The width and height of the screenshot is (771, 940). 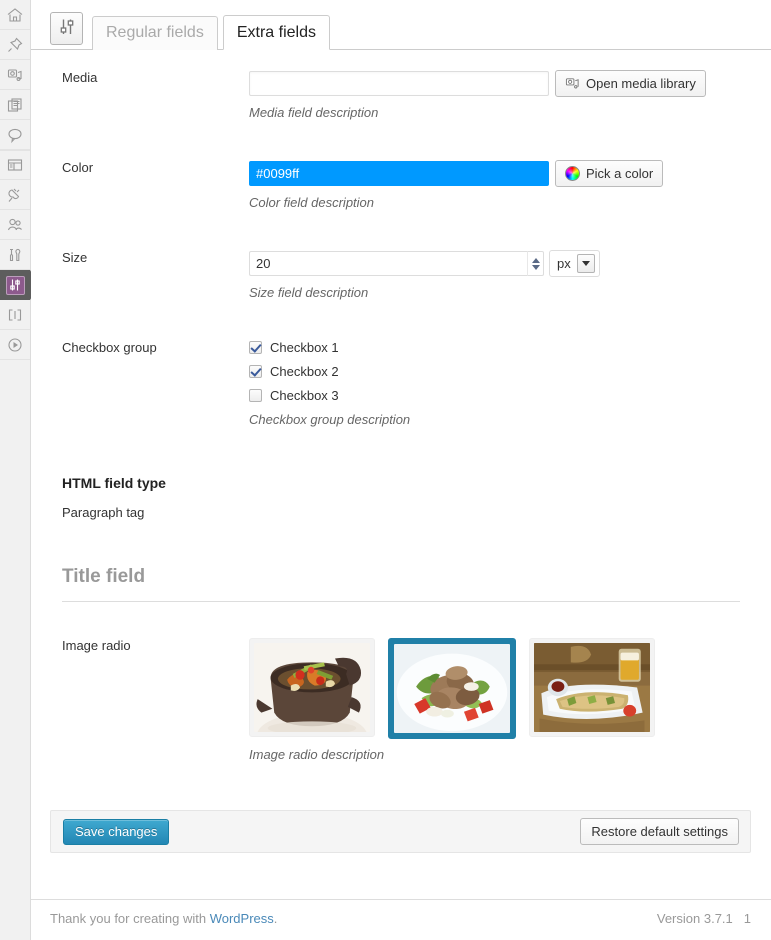 What do you see at coordinates (535, 267) in the screenshot?
I see `stepper-down-icon` at bounding box center [535, 267].